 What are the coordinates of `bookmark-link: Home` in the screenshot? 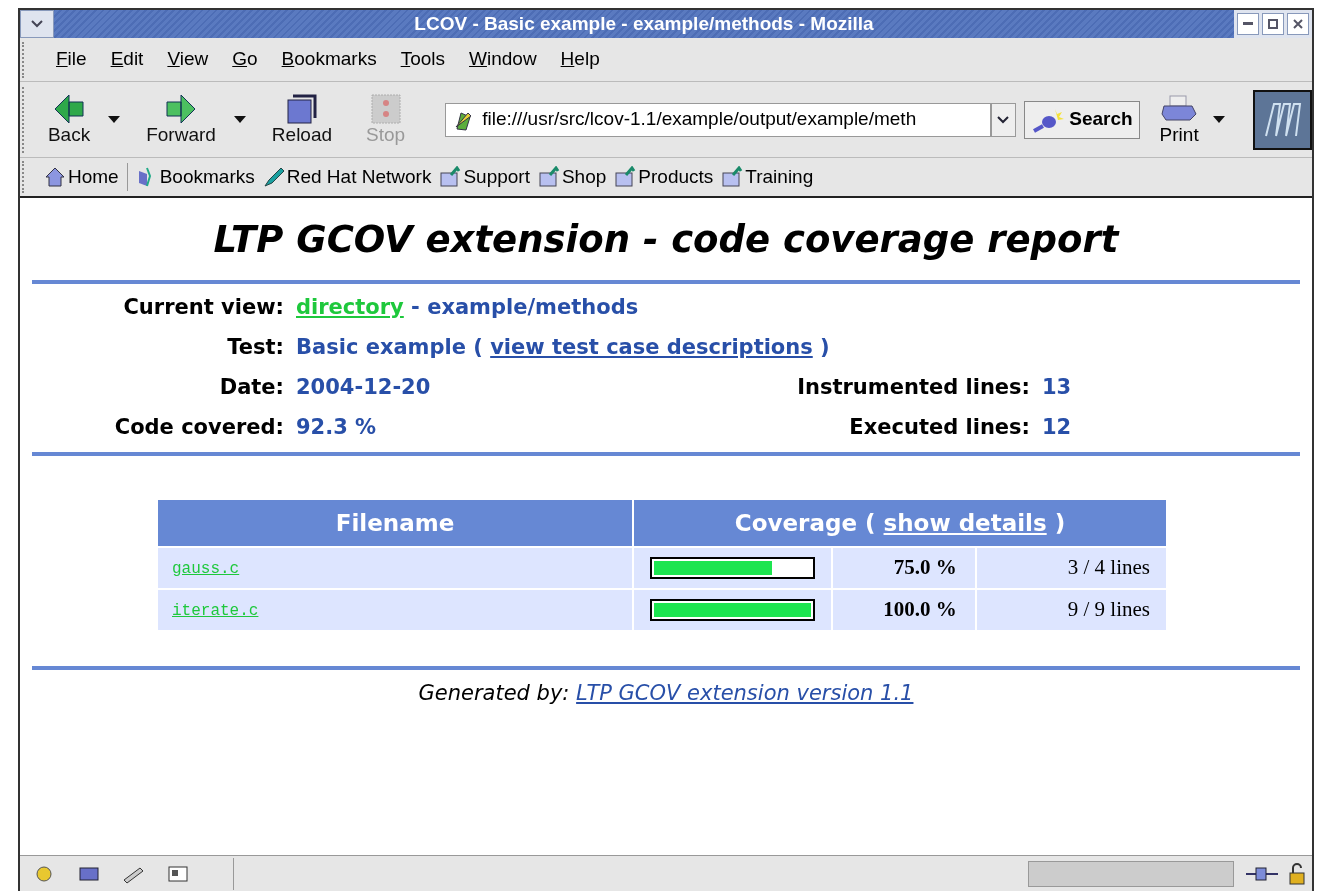 It's located at (81, 177).